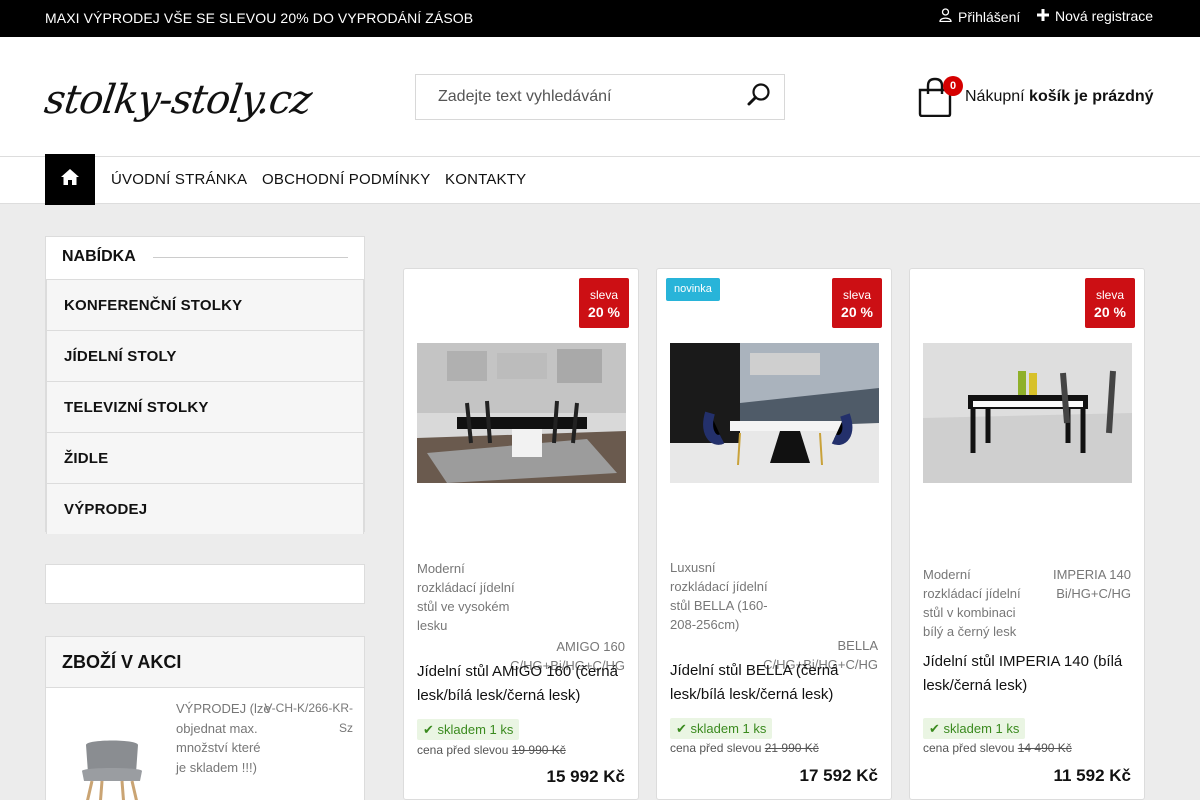 The image size is (1200, 800). Describe the element at coordinates (953, 86) in the screenshot. I see `cart-count-badge: 0` at that location.